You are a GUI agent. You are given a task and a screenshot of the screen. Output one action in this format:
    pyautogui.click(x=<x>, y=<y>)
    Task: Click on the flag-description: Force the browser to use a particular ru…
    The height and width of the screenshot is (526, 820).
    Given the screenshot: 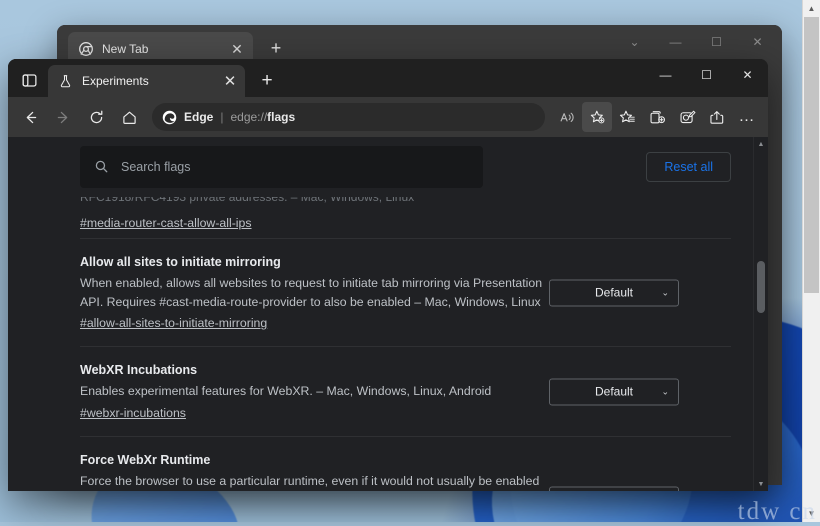 What is the action you would take?
    pyautogui.click(x=310, y=481)
    